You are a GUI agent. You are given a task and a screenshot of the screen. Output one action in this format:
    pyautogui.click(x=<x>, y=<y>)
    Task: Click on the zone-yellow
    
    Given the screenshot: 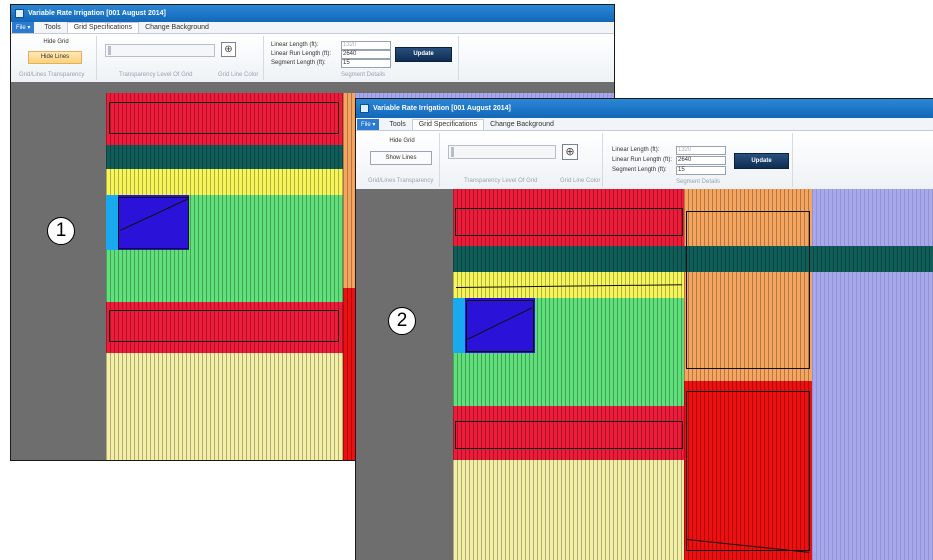 What is the action you would take?
    pyautogui.click(x=224, y=182)
    